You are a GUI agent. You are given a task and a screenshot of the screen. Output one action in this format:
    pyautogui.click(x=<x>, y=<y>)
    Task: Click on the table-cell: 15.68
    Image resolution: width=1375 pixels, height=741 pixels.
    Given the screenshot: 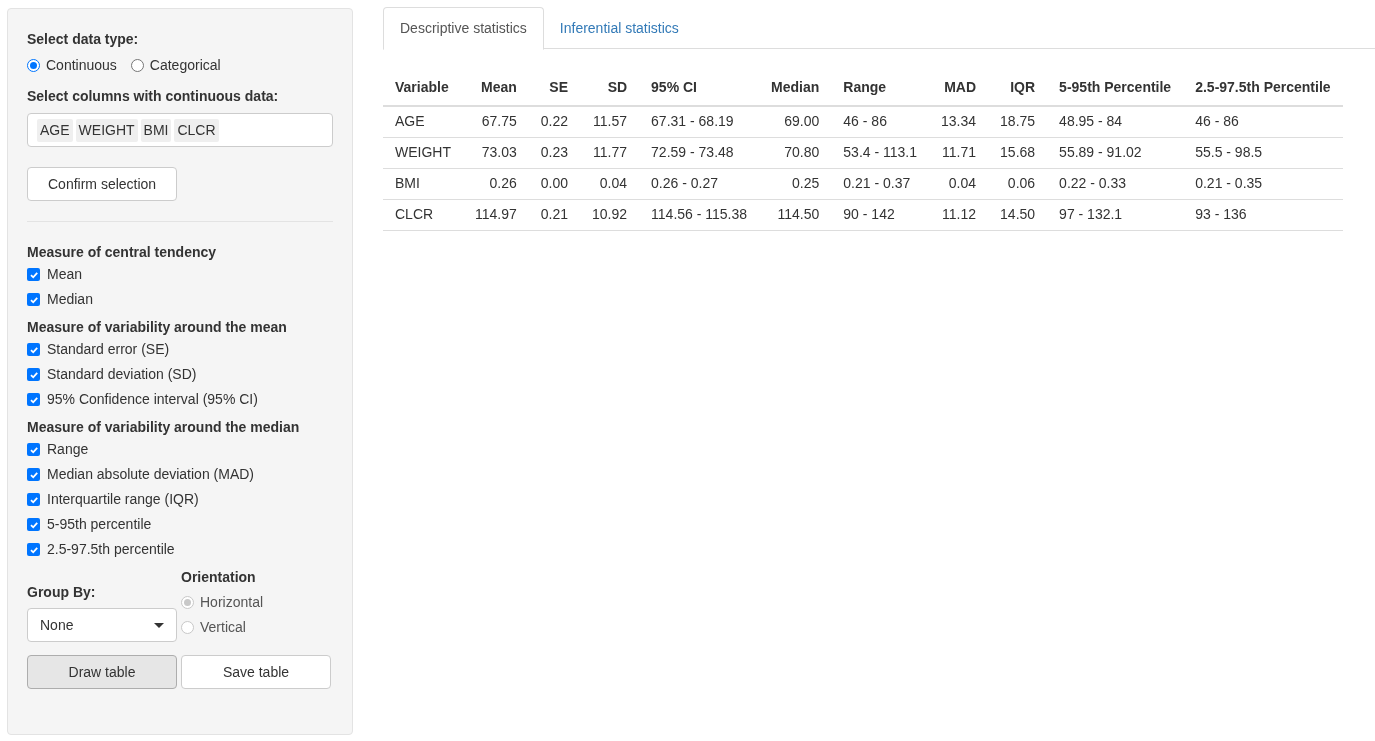 What is the action you would take?
    pyautogui.click(x=1018, y=152)
    